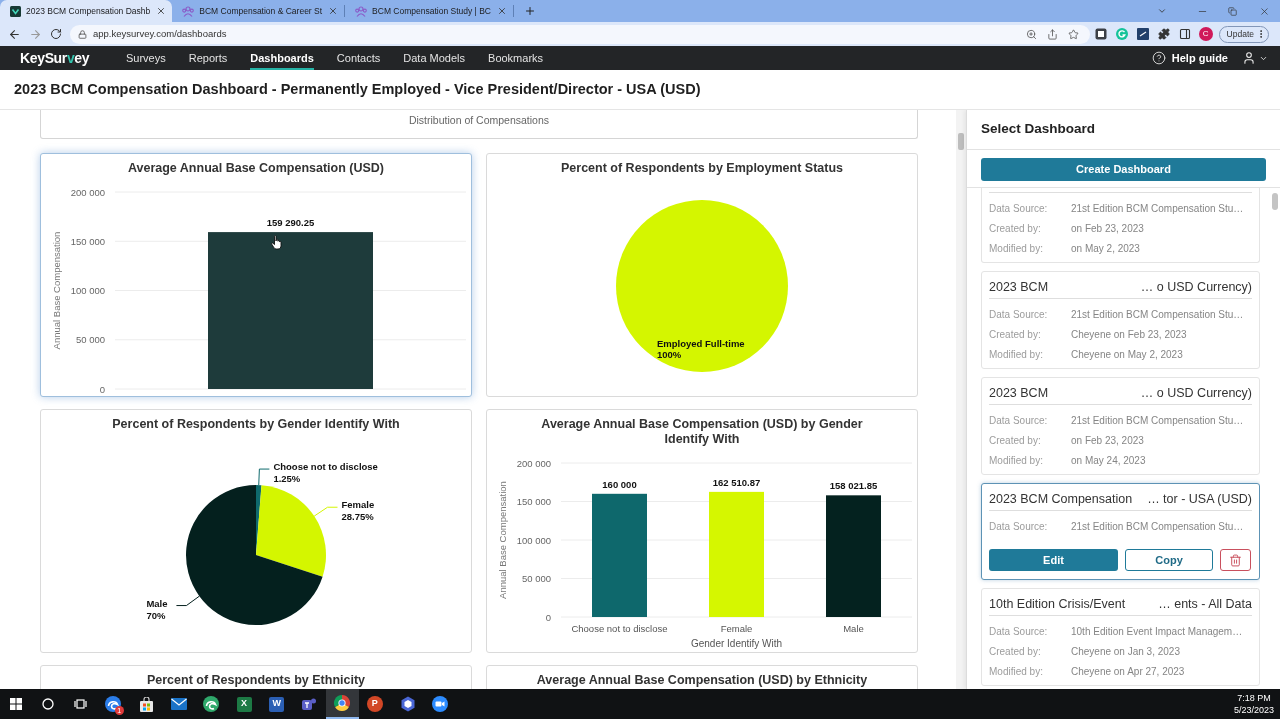 The width and height of the screenshot is (1280, 720). Describe the element at coordinates (82, 34) in the screenshot. I see `lock-icon` at that location.